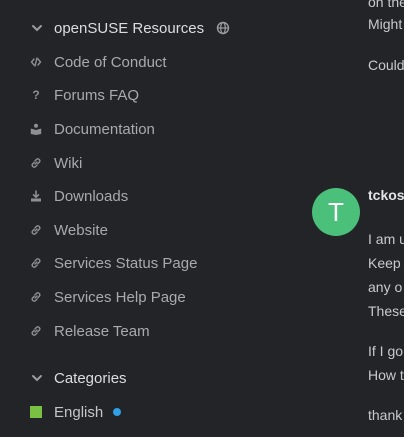 This screenshot has width=404, height=437. I want to click on post-text-line: How t, so click(386, 375).